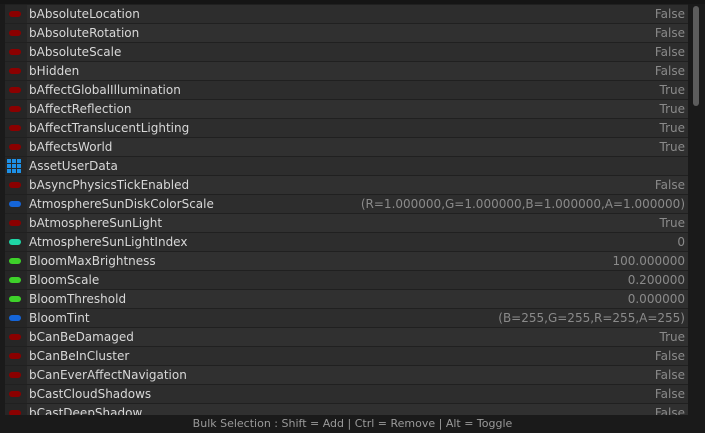  Describe the element at coordinates (108, 242) in the screenshot. I see `property-name: AtmosphereSunLightIndex` at that location.